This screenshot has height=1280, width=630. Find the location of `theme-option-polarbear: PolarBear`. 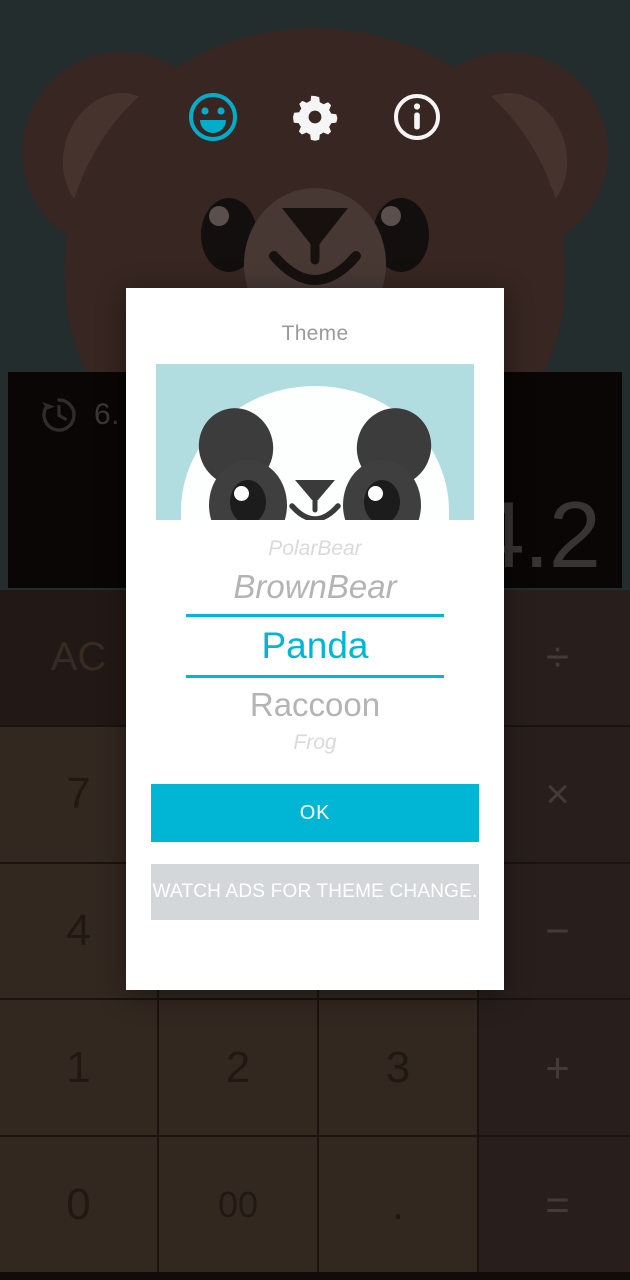

theme-option-polarbear: PolarBear is located at coordinates (315, 549).